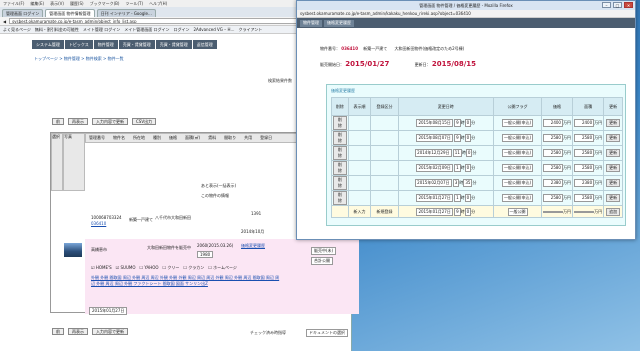  Describe the element at coordinates (457, 153) in the screenshot. I see `hour-select: 11` at that location.